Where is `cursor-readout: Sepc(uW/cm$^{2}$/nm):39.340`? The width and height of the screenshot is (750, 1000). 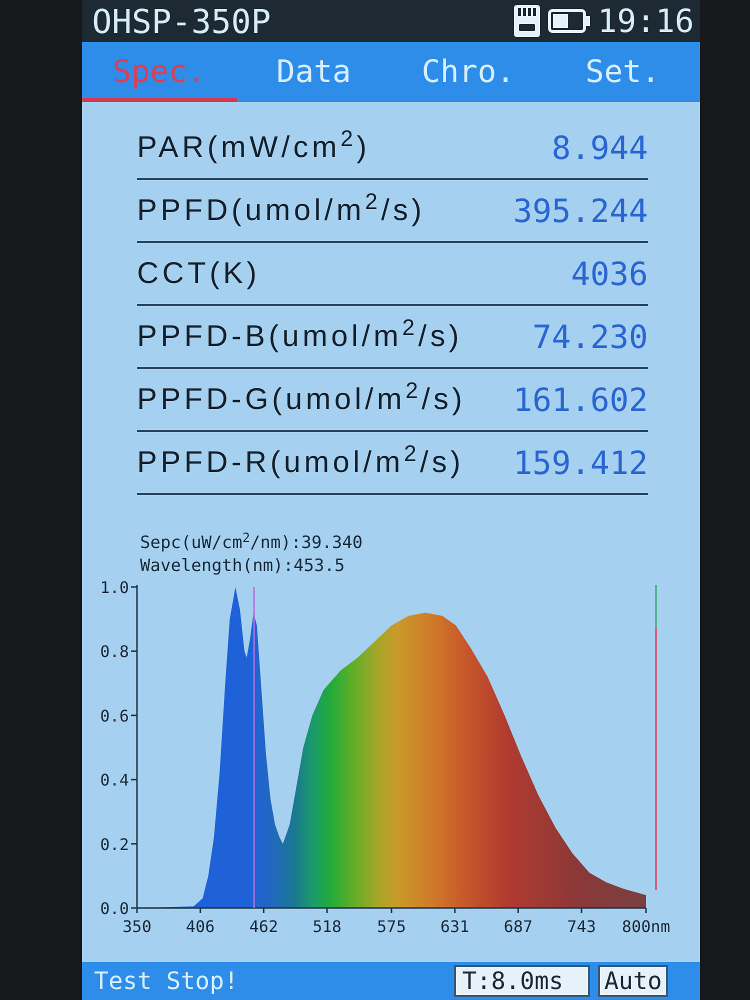 cursor-readout: Sepc(uW/cm$^{2}$/nm):39.340 is located at coordinates (251, 543).